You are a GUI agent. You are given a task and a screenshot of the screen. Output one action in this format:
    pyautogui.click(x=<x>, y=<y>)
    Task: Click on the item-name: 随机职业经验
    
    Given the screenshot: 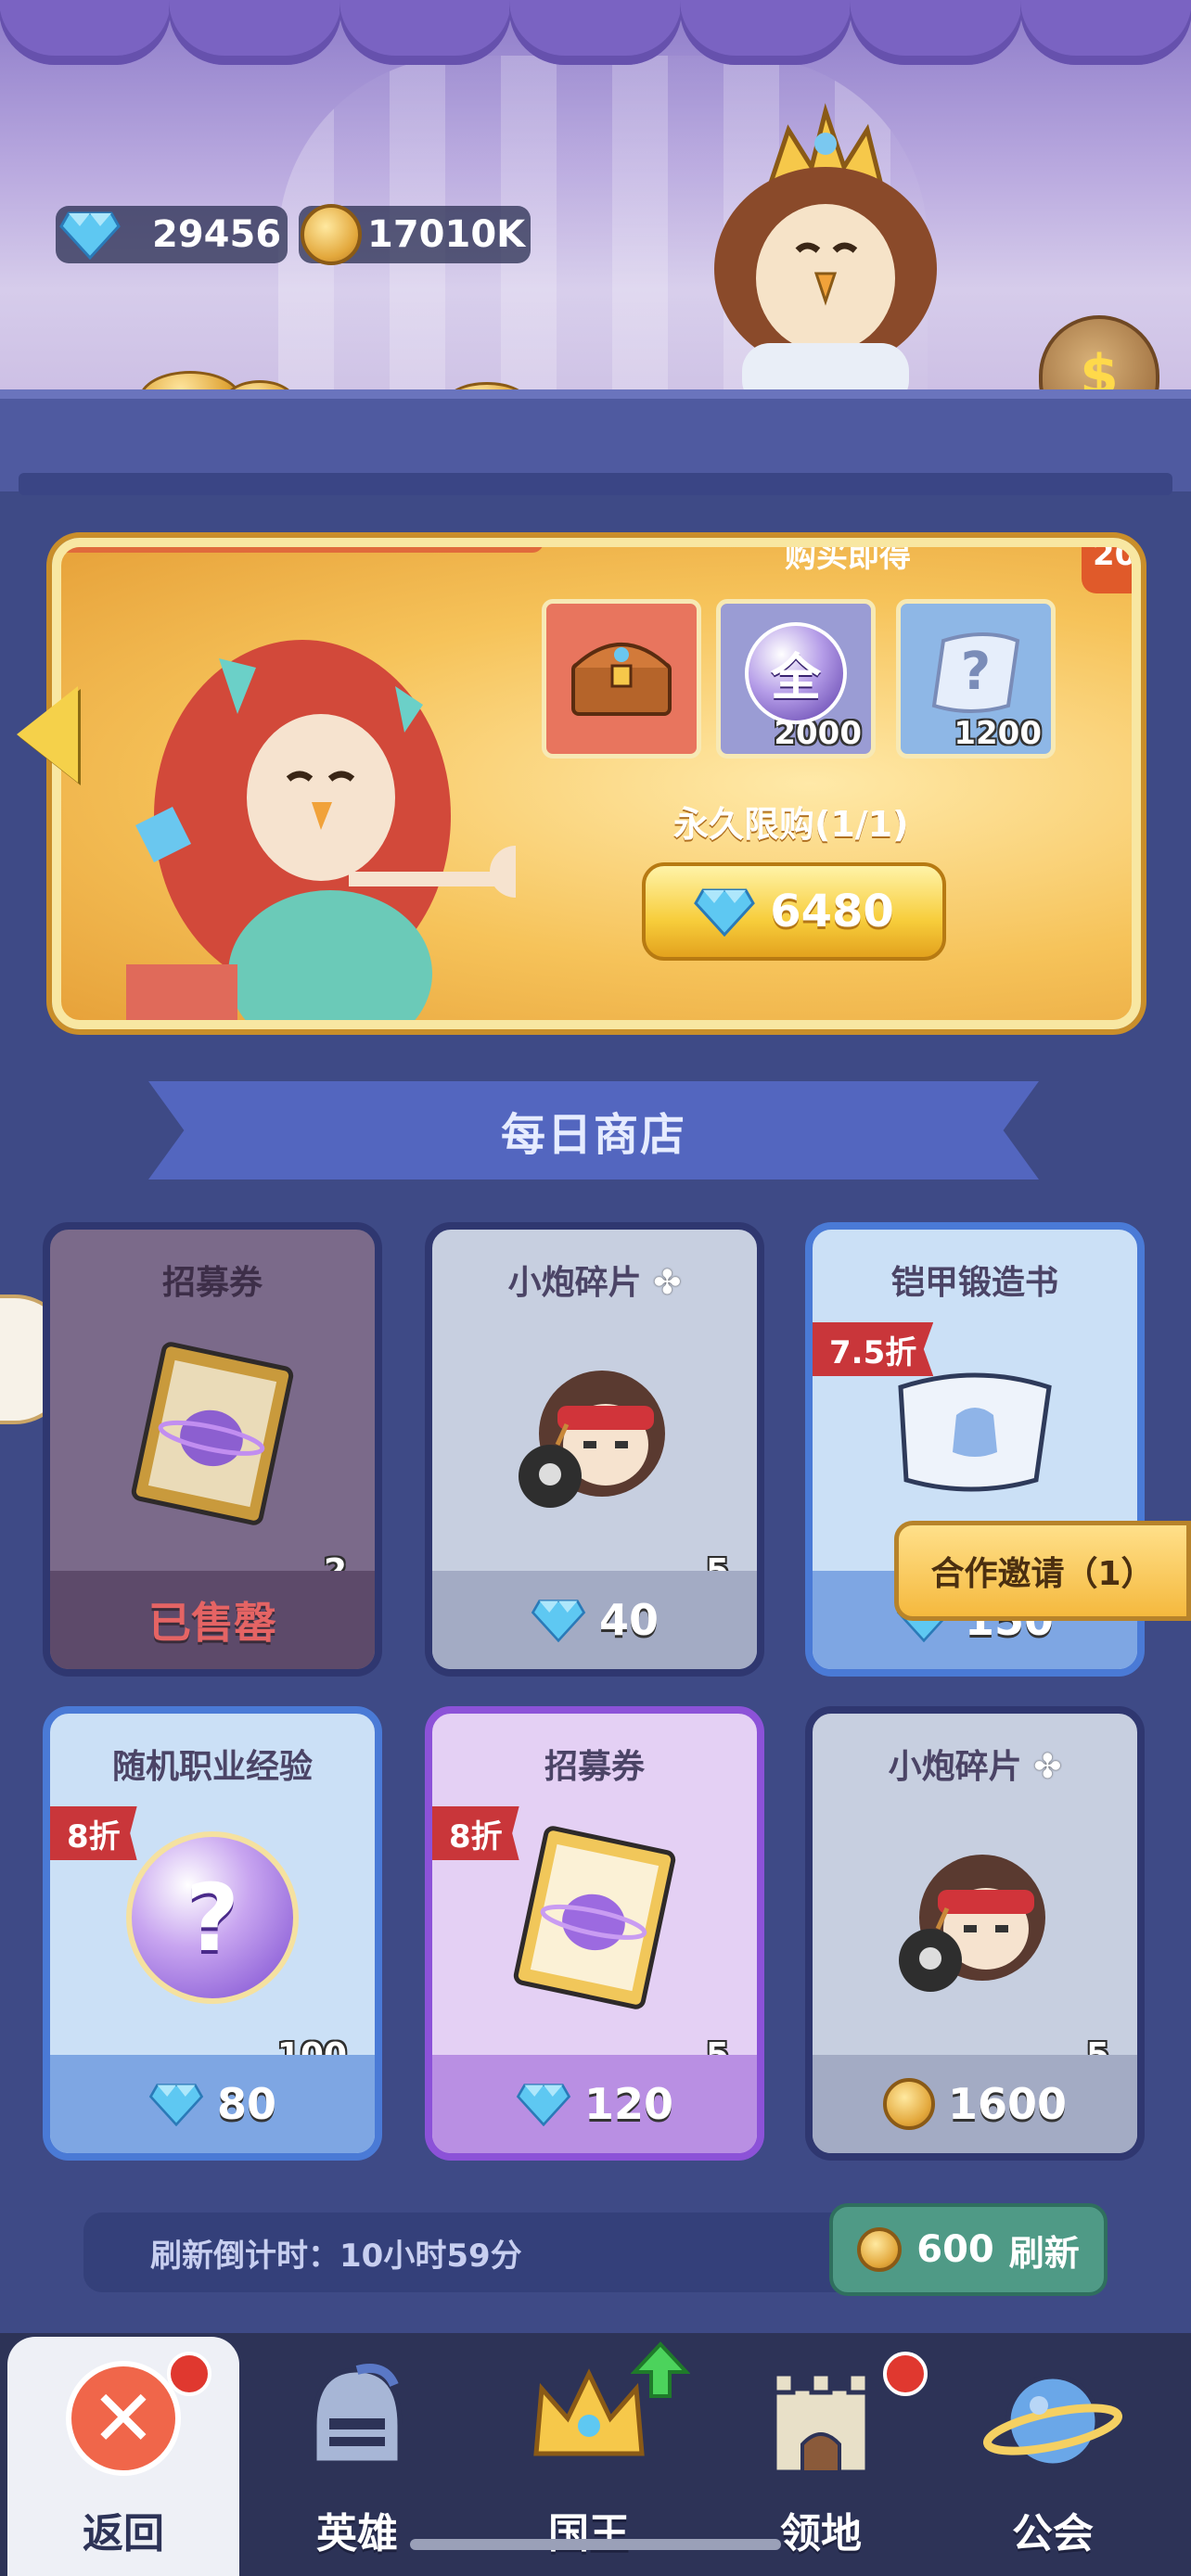 What is the action you would take?
    pyautogui.click(x=212, y=1767)
    